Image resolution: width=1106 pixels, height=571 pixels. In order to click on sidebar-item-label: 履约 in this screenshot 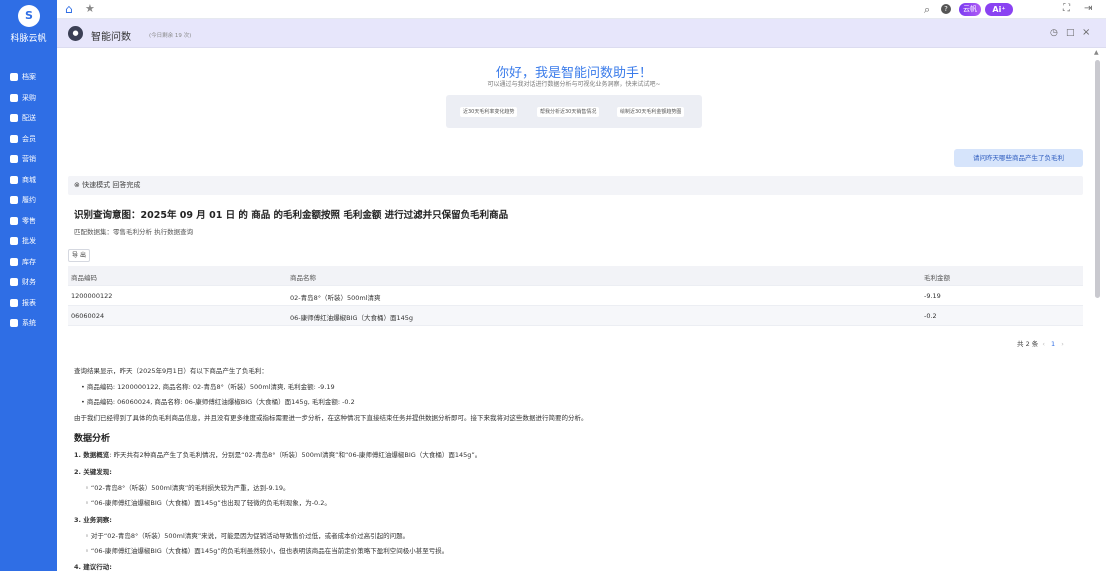, I will do `click(29, 200)`.